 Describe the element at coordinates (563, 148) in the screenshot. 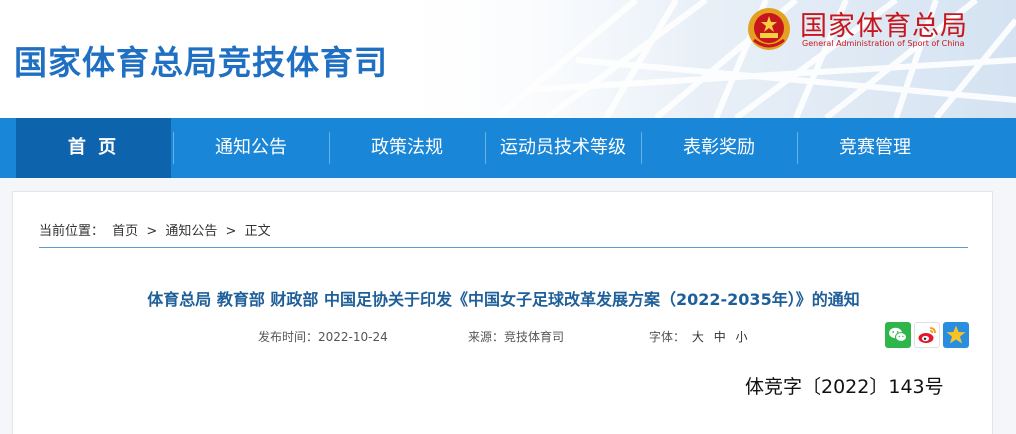

I see `nav-item-athlete-grades: 运动员技术等级` at that location.